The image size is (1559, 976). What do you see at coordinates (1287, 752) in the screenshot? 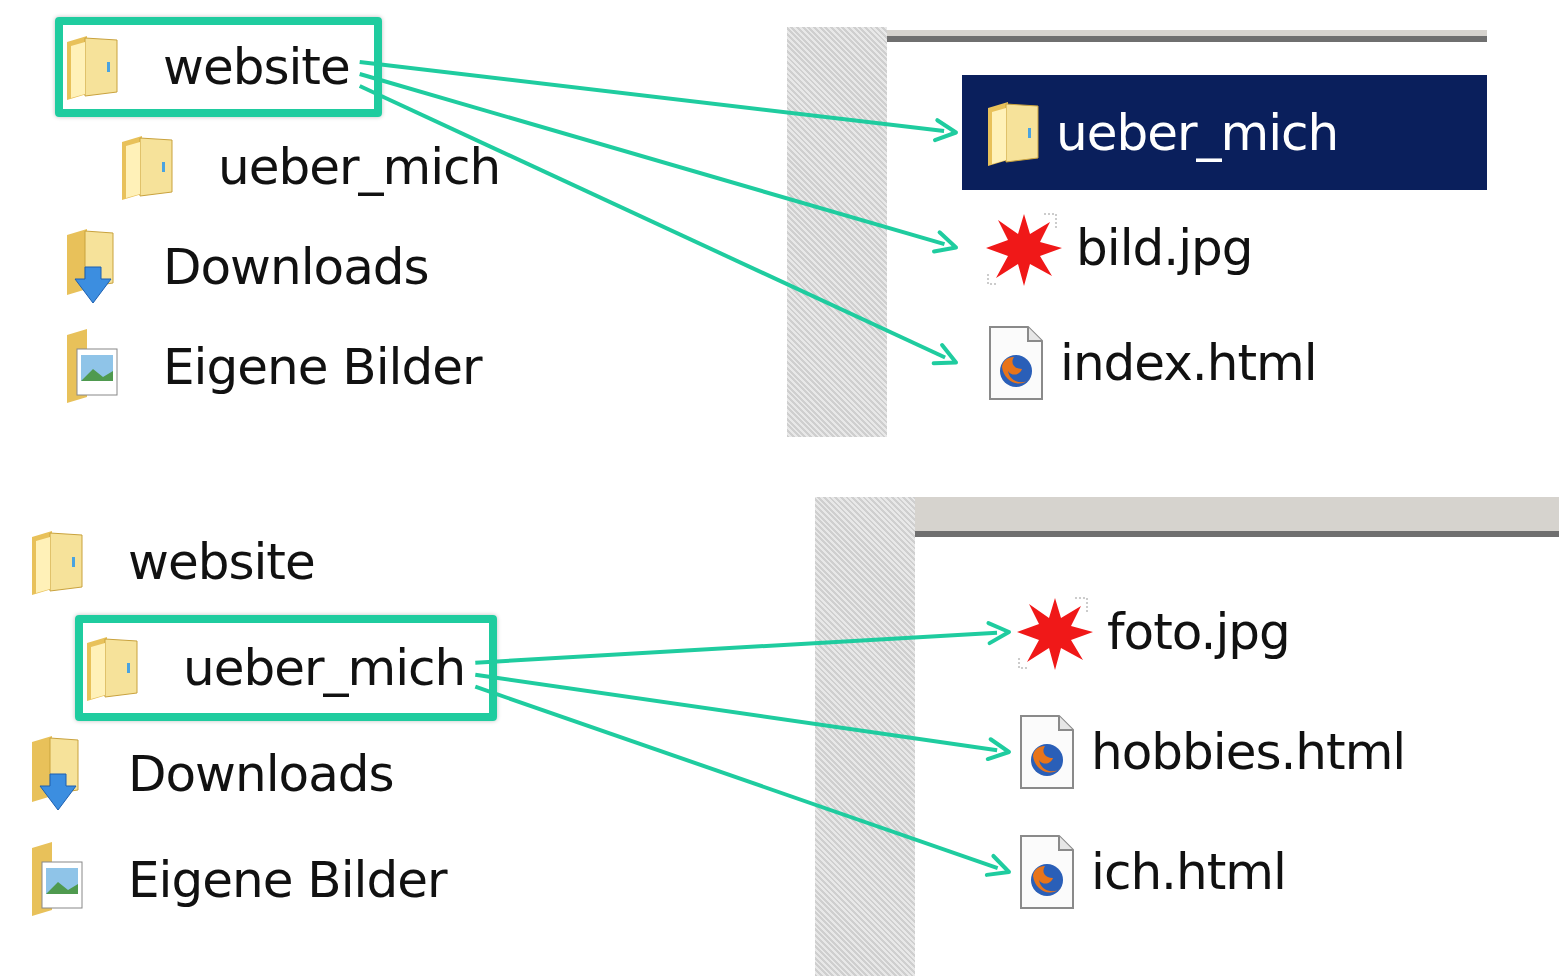
I see `file-item: hobbies.html` at bounding box center [1287, 752].